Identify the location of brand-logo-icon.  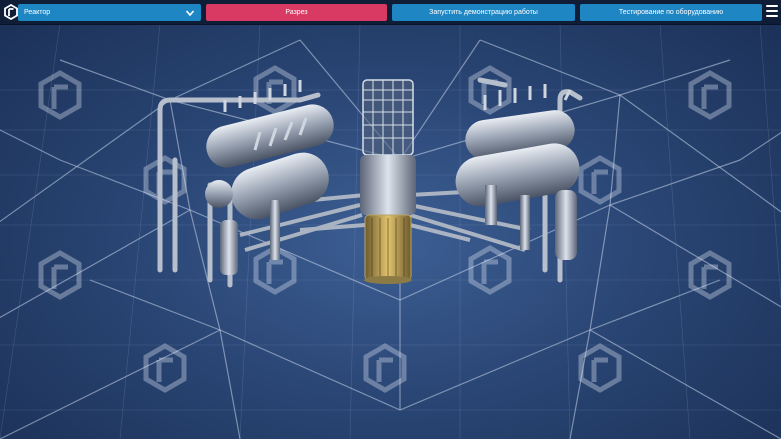
(11, 12).